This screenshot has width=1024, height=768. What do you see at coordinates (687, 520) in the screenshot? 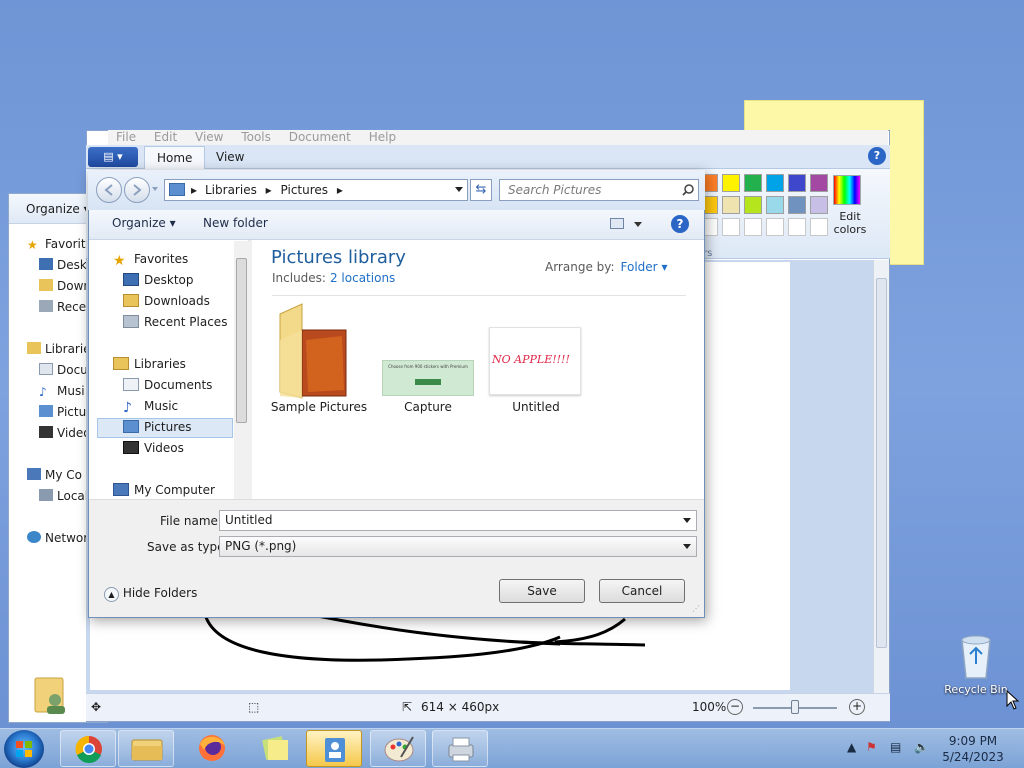
I see `file-name-dropdown-icon` at bounding box center [687, 520].